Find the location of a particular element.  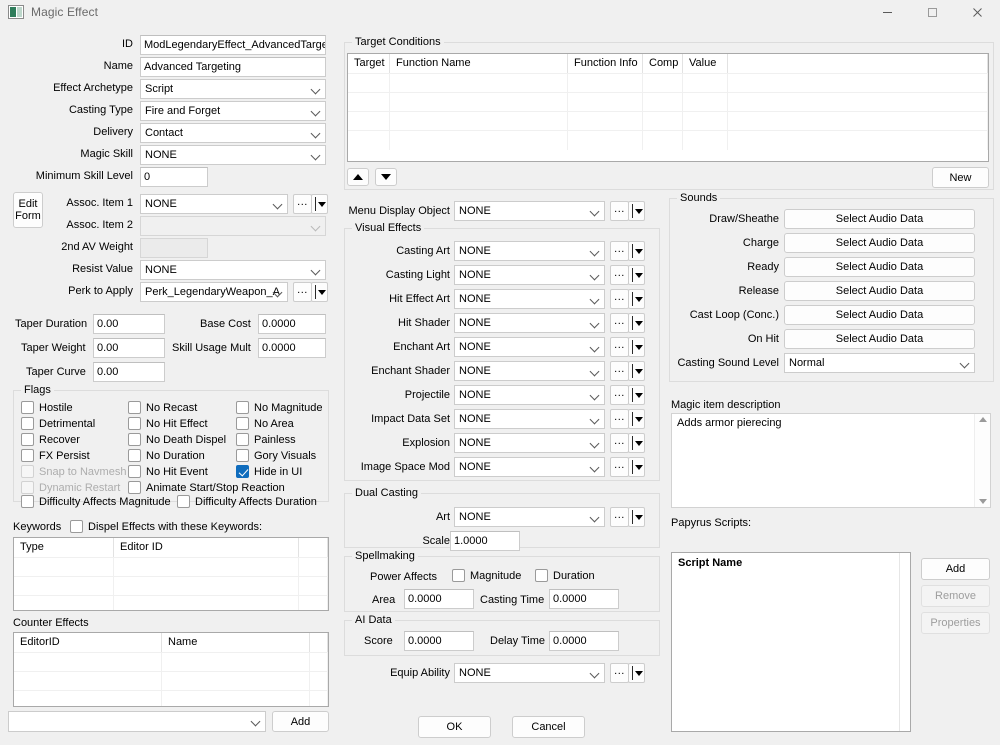

enchant-art-combo: NONE is located at coordinates (529, 347).